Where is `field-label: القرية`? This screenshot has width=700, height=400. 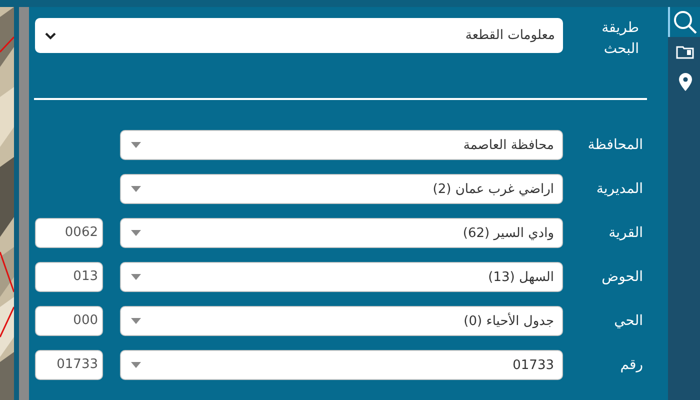
field-label: القرية is located at coordinates (626, 233).